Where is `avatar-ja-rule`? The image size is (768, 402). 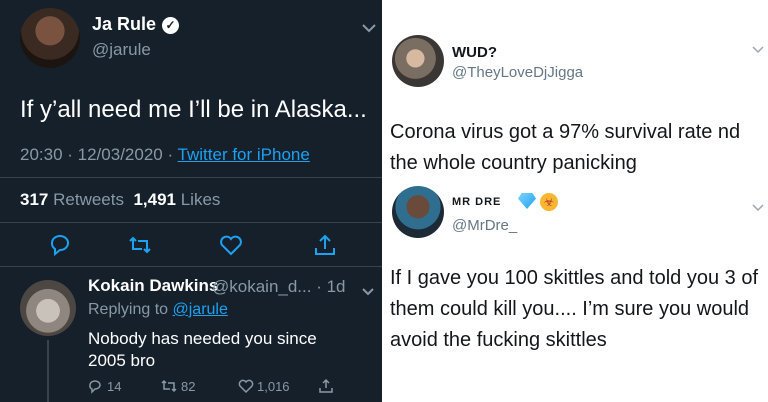
avatar-ja-rule is located at coordinates (50, 38).